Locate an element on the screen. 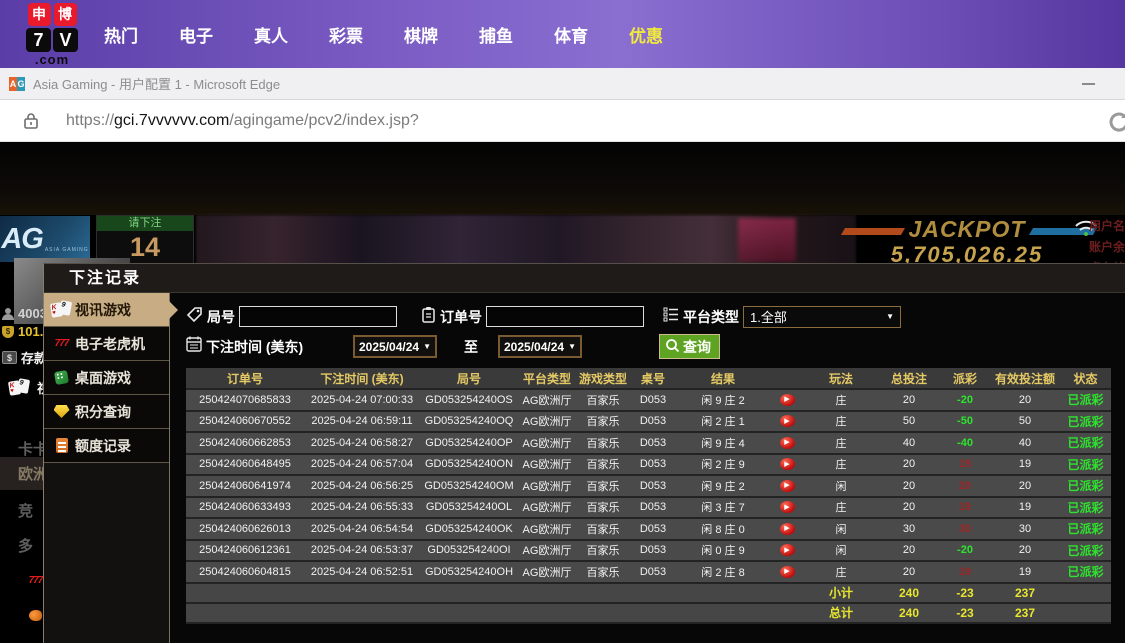  menu-item-label: 积分查询 is located at coordinates (103, 411).